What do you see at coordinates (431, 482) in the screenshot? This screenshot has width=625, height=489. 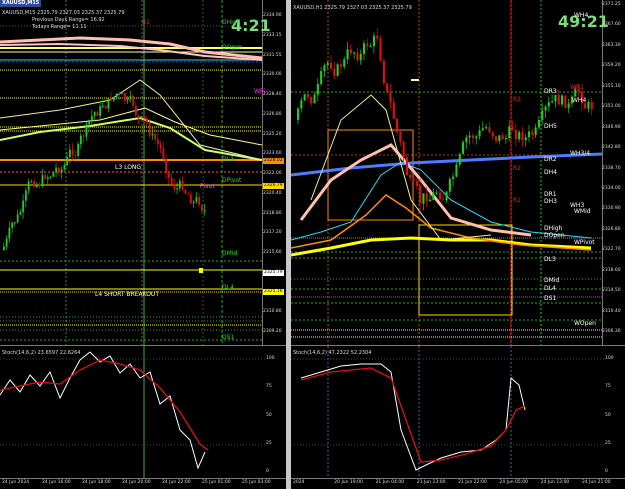 I see `right-time-label: 21 Jun 13:00` at bounding box center [431, 482].